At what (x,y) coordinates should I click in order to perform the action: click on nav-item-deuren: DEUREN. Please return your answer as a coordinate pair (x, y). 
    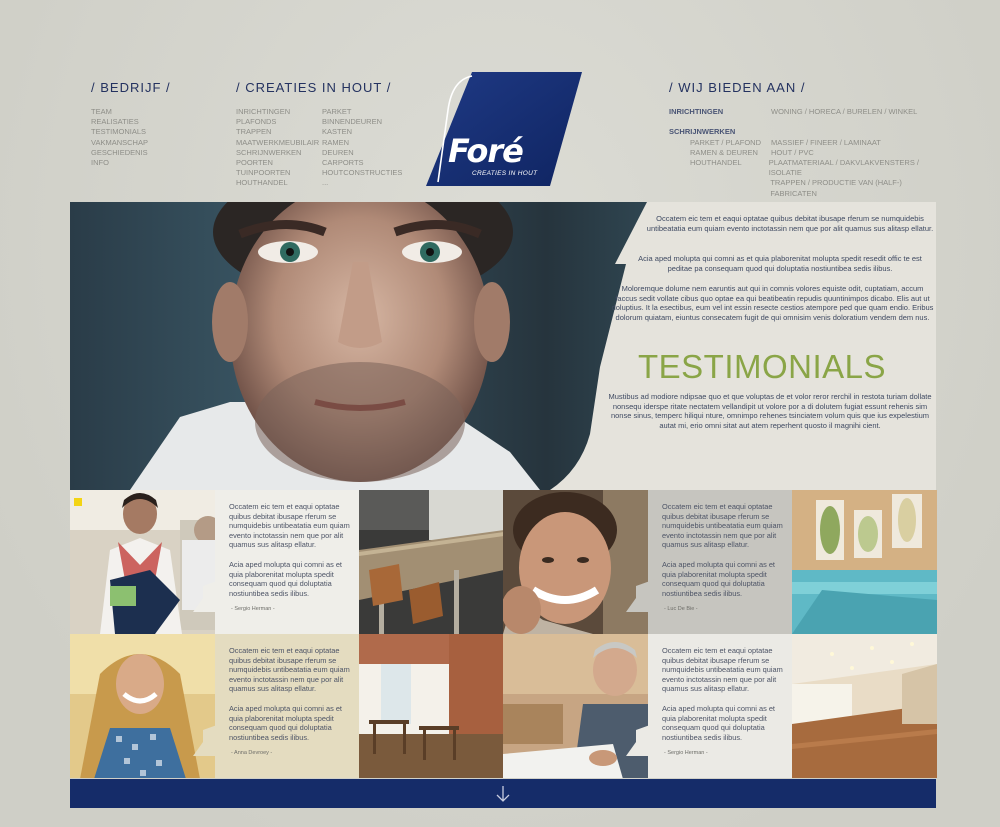
    Looking at the image, I should click on (362, 153).